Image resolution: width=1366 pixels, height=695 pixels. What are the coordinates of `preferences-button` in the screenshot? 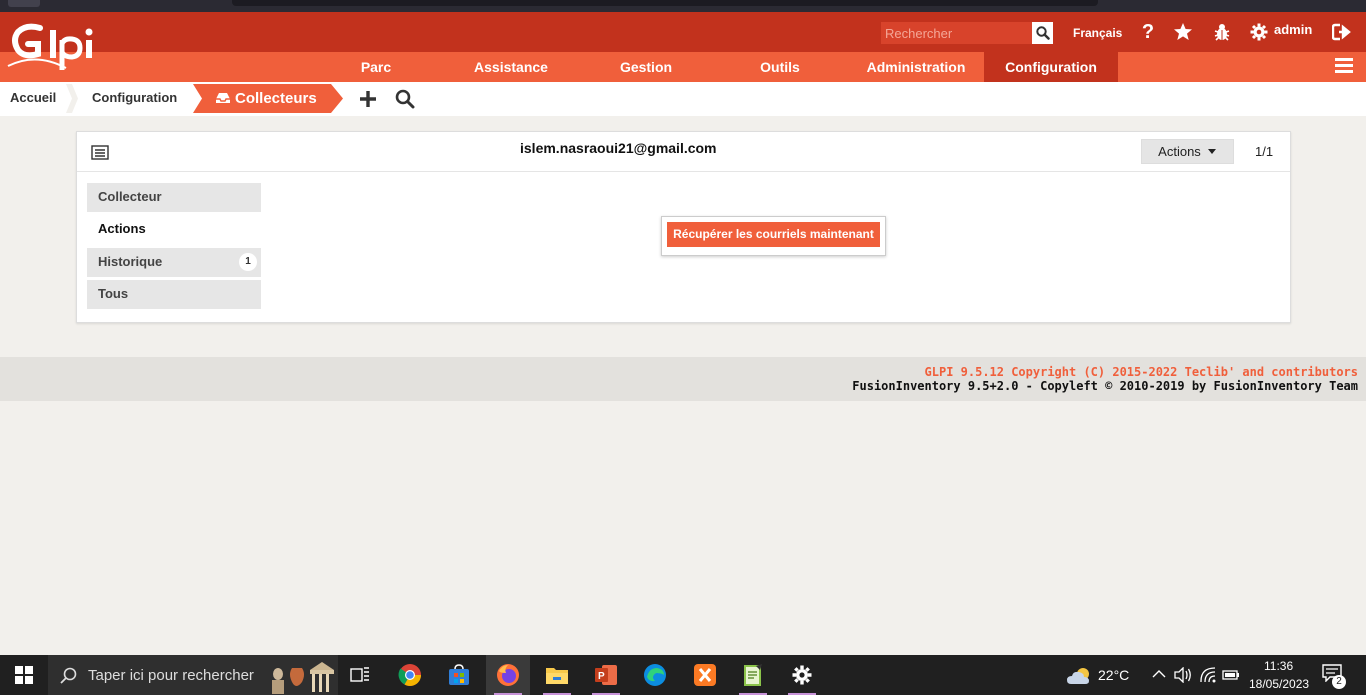 It's located at (1259, 32).